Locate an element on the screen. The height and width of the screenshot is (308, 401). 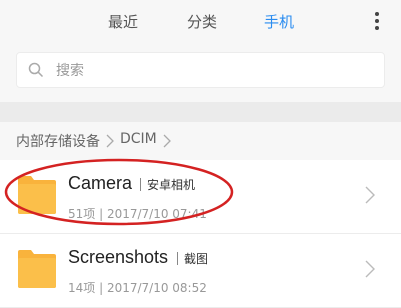
folder-name: Screenshots is located at coordinates (118, 257).